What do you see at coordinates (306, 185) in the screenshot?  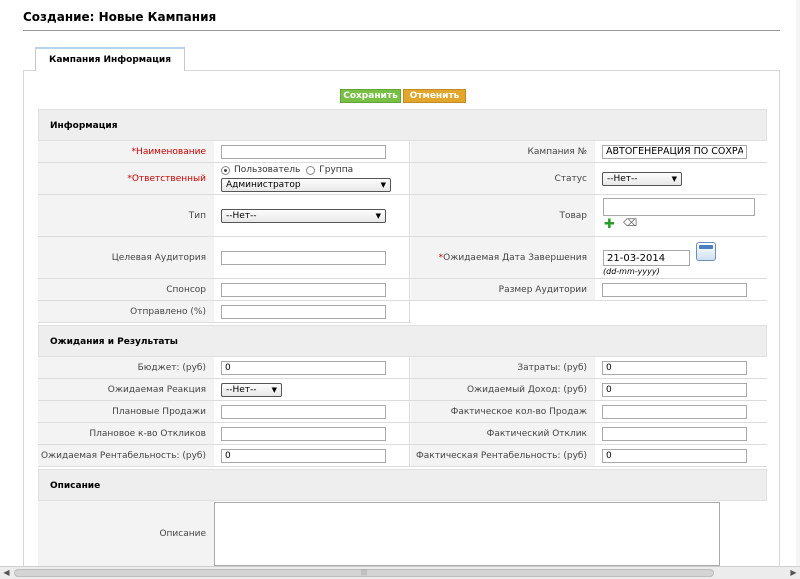 I see `owner-select: Администратор ▼` at bounding box center [306, 185].